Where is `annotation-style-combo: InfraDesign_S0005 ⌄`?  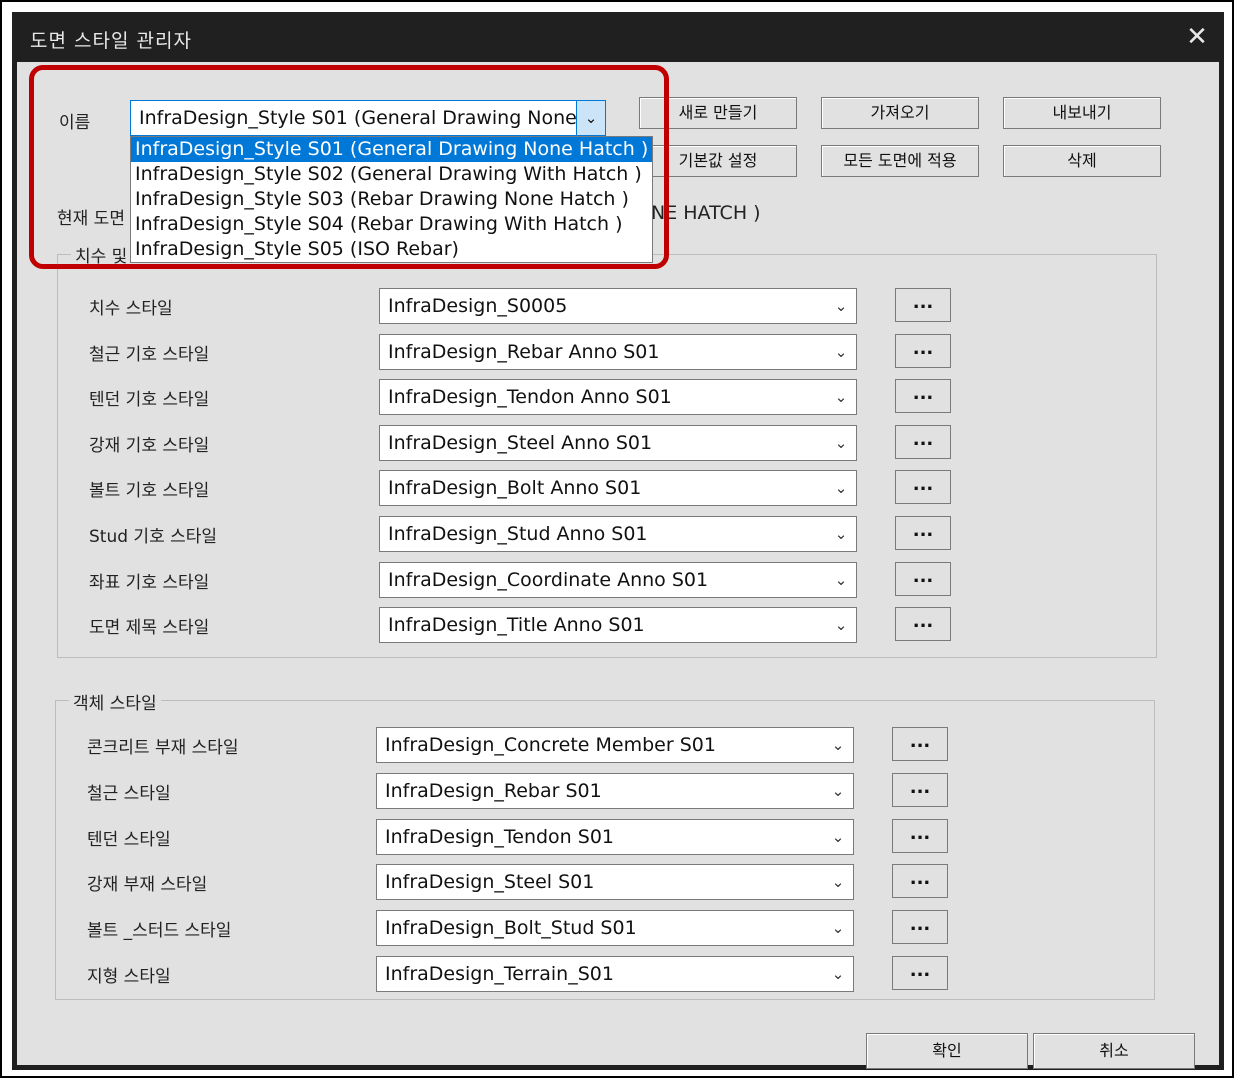
annotation-style-combo: InfraDesign_S0005 ⌄ is located at coordinates (618, 306).